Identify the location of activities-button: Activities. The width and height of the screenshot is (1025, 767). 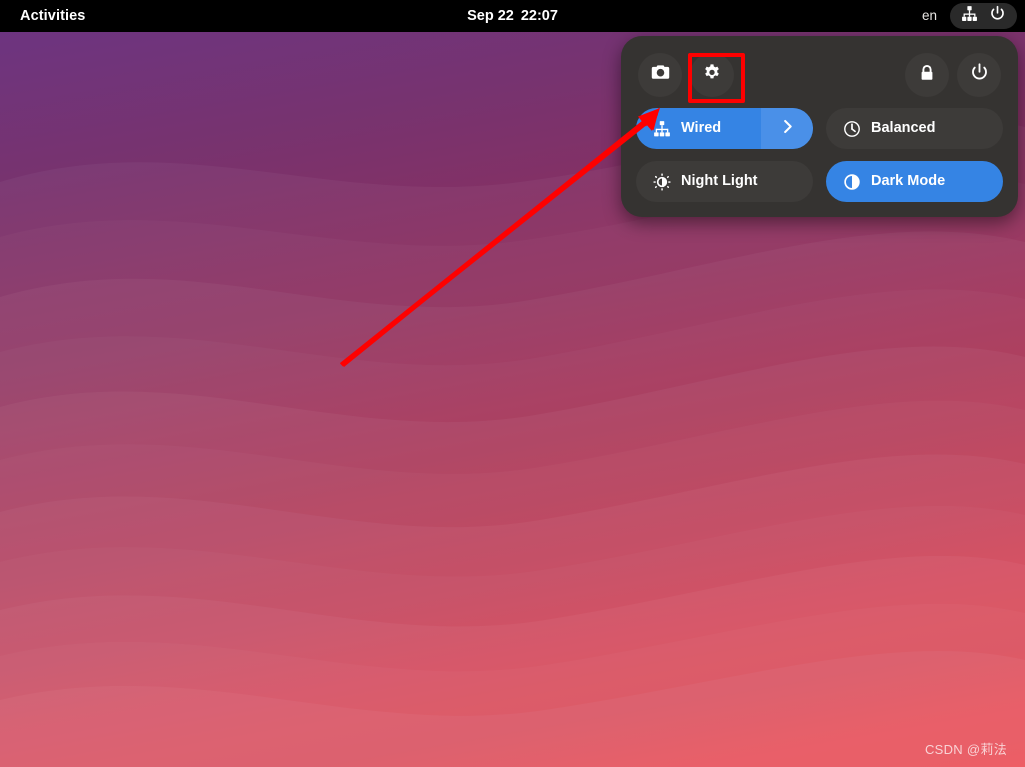
(52, 16).